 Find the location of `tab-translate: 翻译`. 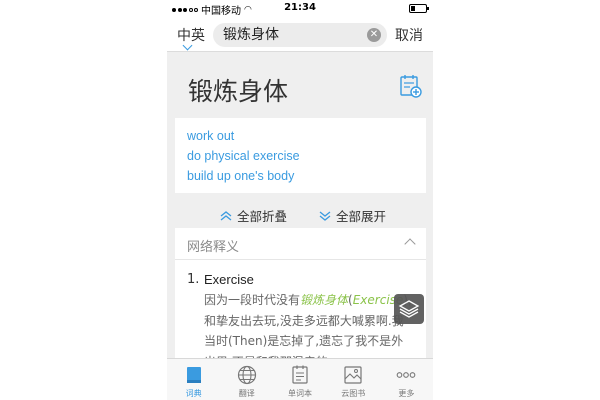

tab-translate: 翻译 is located at coordinates (246, 379).